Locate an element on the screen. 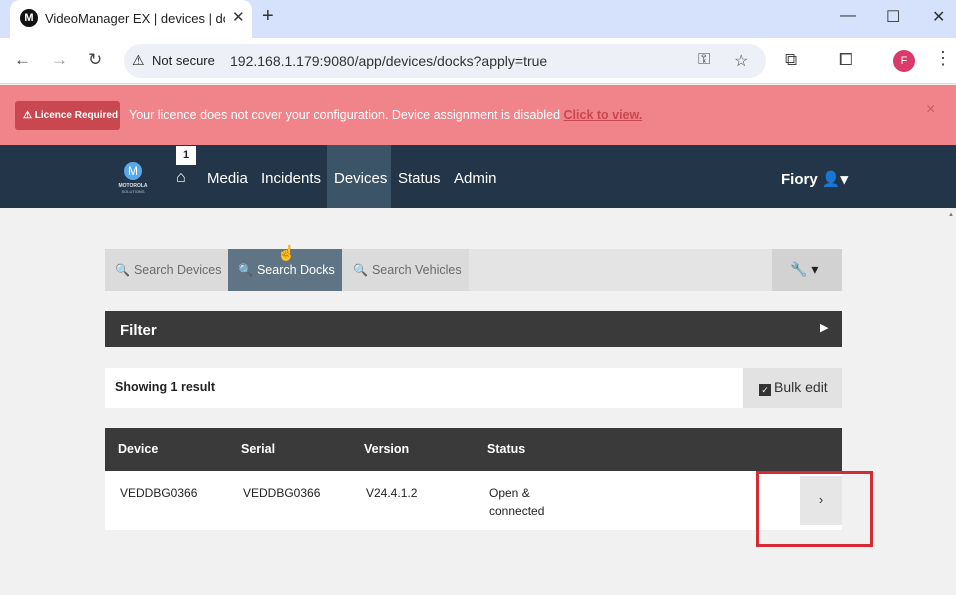  tab-search-devices-label: Search Devices is located at coordinates (177, 270).